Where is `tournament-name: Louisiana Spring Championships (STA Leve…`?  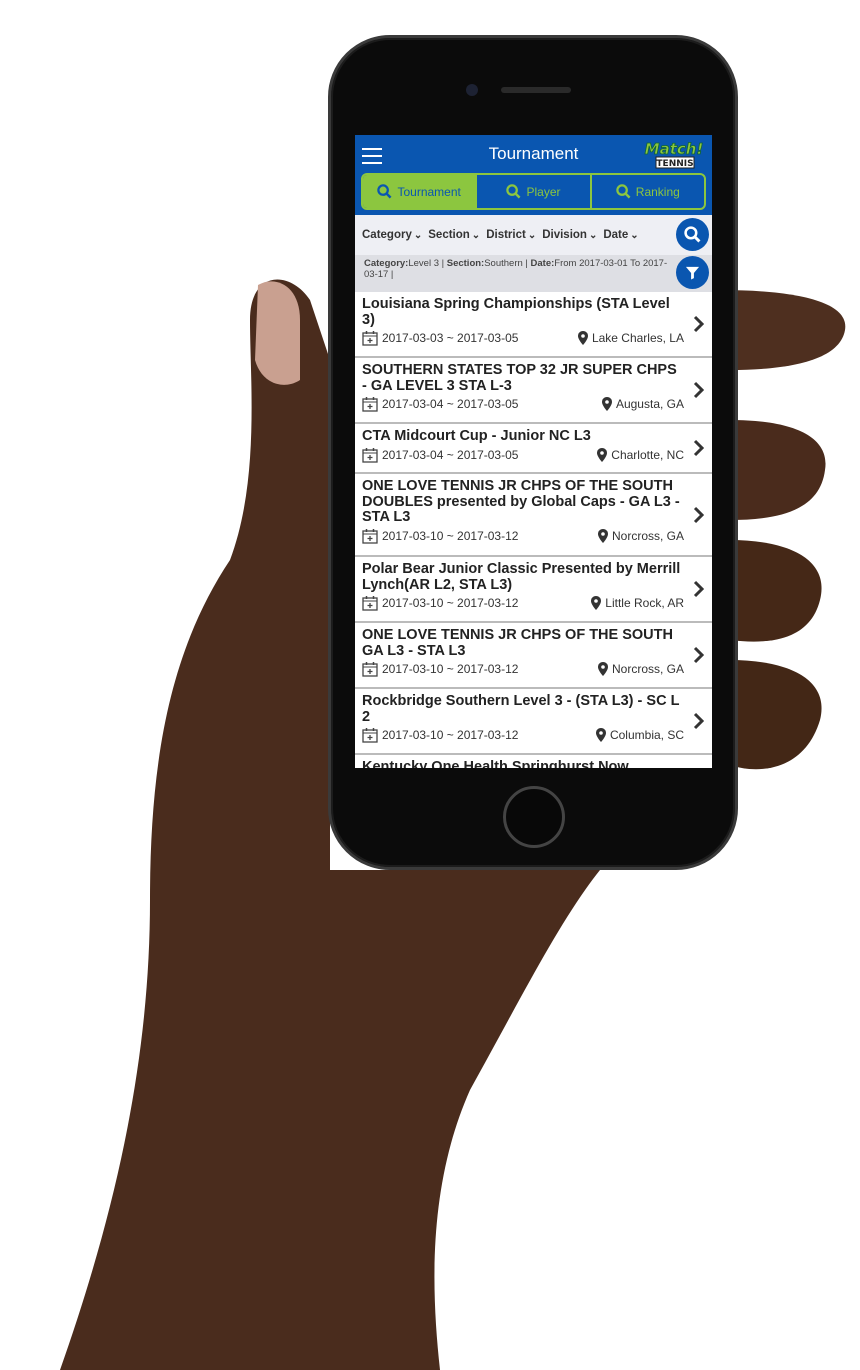
tournament-name: Louisiana Spring Championships (STA Leve… is located at coordinates (516, 312).